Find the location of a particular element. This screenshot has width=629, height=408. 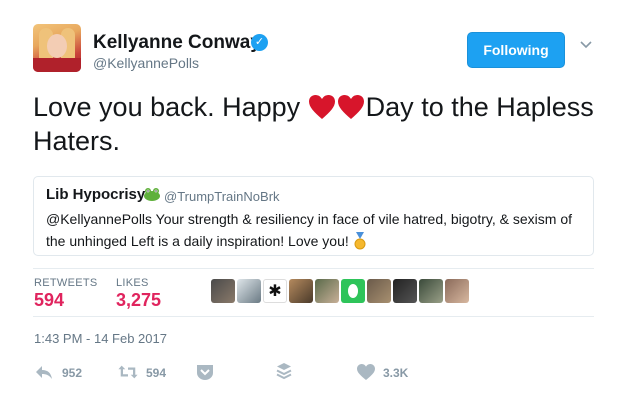

retweets-label: RETWEETS is located at coordinates (66, 283).